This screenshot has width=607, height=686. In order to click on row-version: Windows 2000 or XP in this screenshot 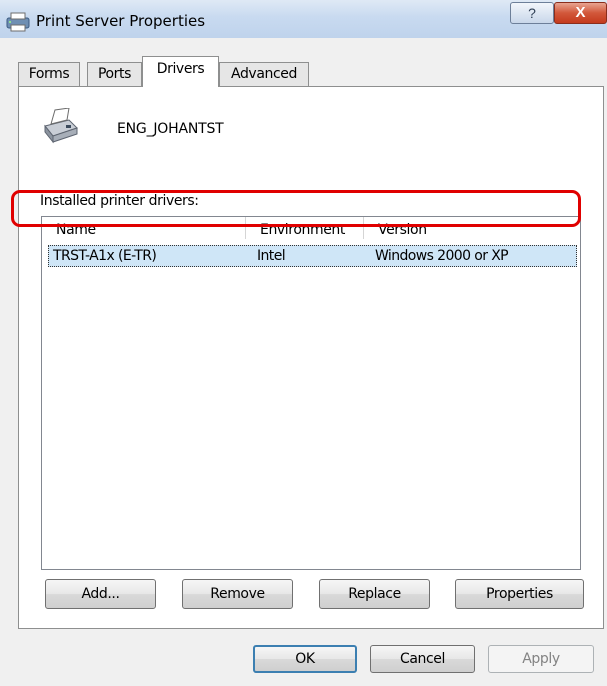, I will do `click(442, 256)`.